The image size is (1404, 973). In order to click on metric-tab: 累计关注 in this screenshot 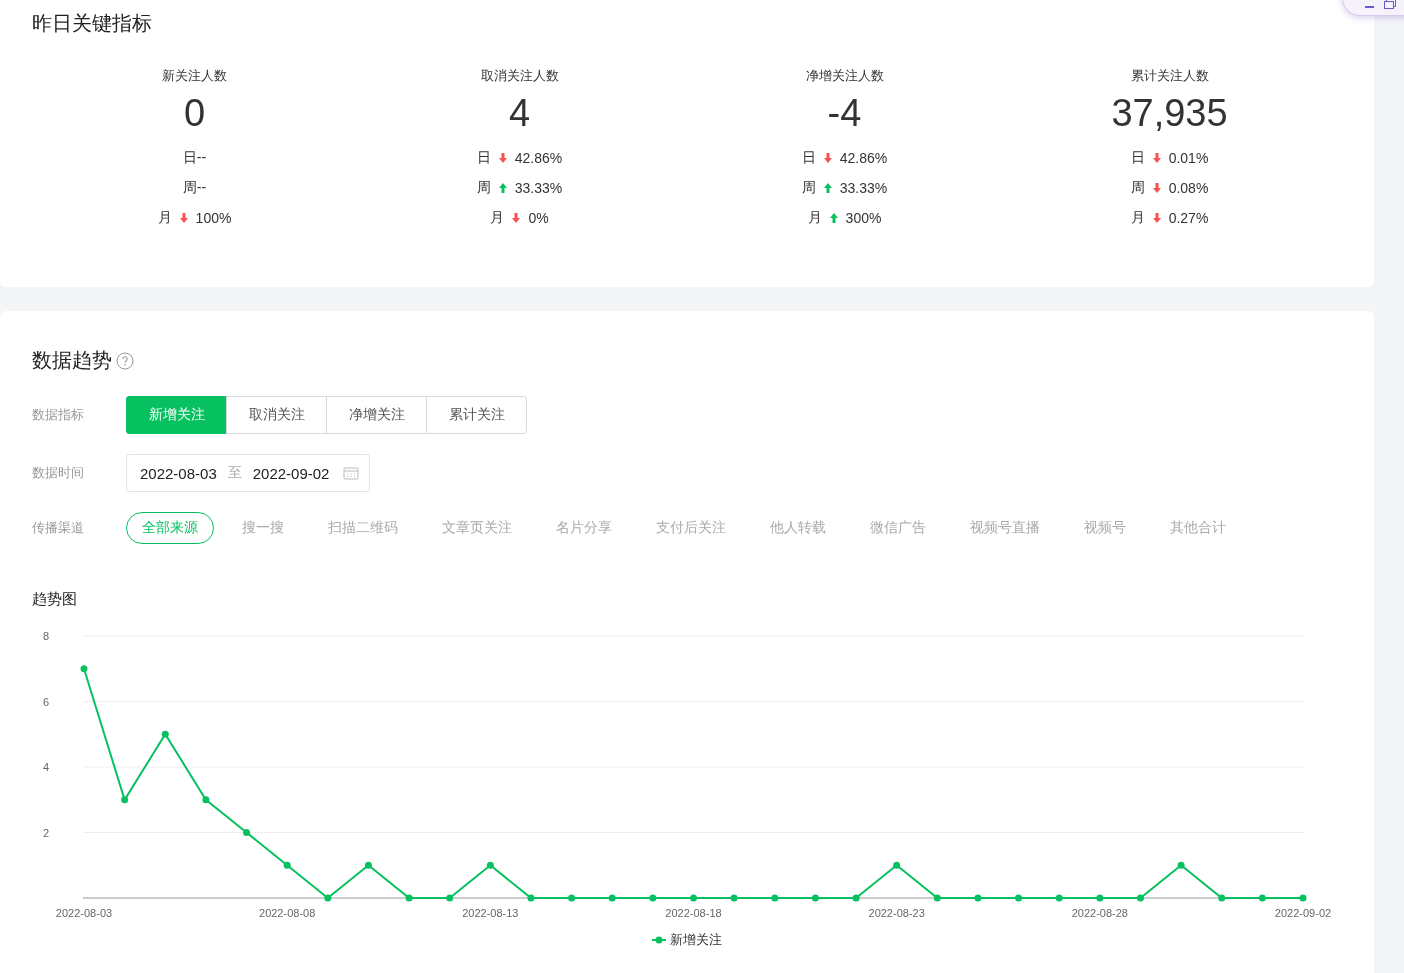, I will do `click(476, 415)`.